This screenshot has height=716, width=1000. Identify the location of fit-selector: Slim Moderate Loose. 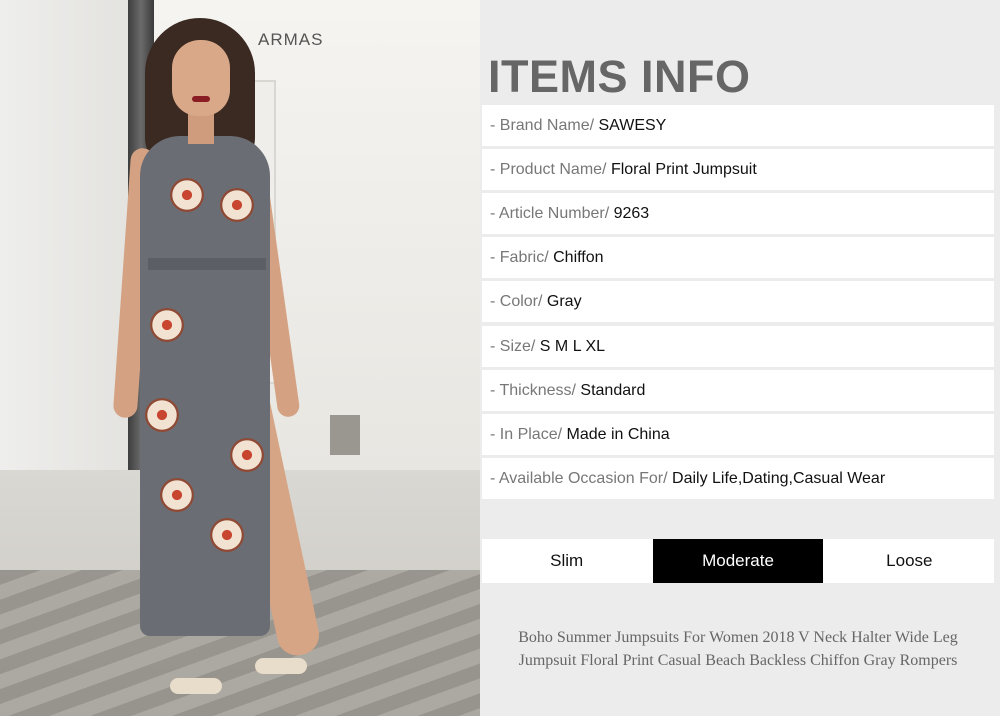
(738, 561).